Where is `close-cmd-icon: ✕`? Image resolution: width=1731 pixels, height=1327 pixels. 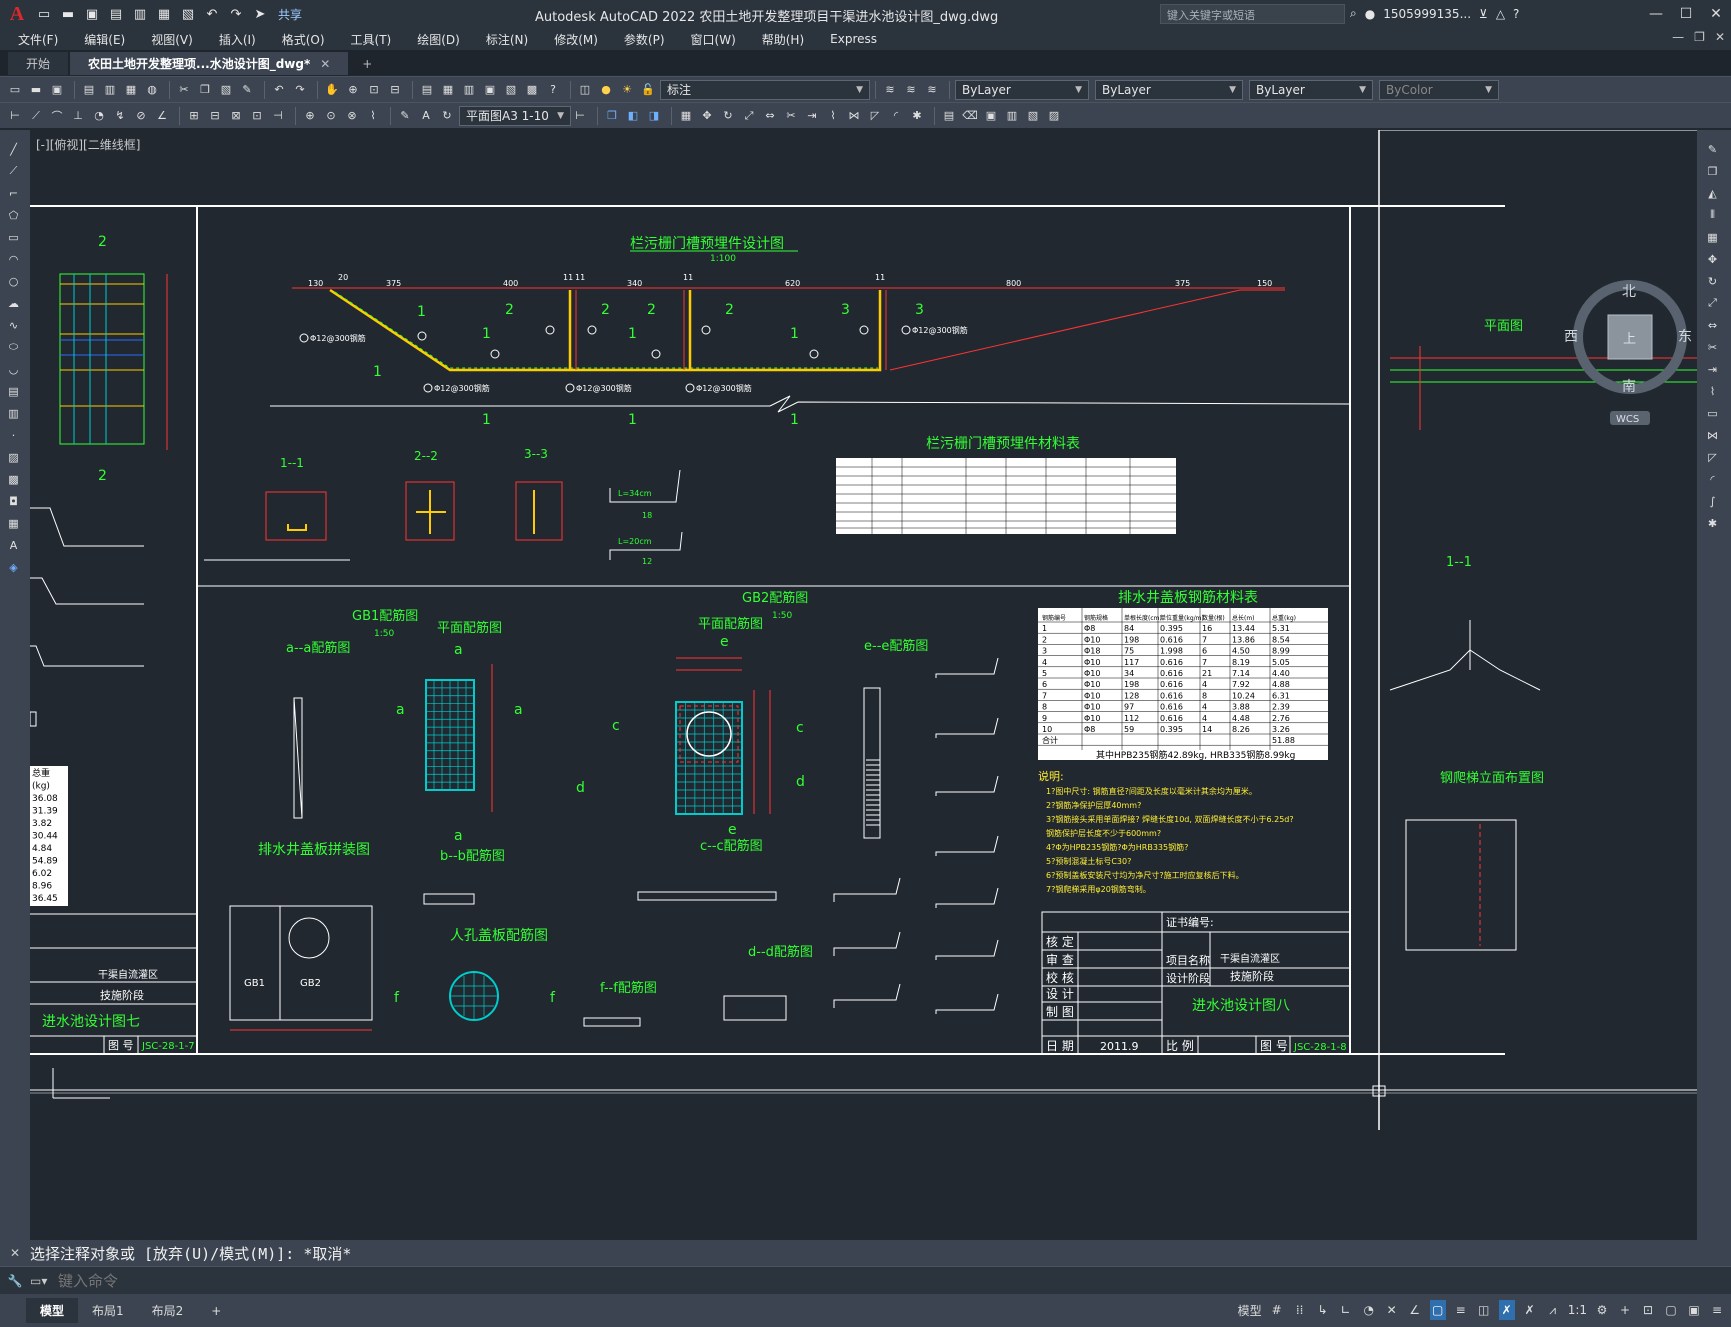 close-cmd-icon: ✕ is located at coordinates (15, 1253).